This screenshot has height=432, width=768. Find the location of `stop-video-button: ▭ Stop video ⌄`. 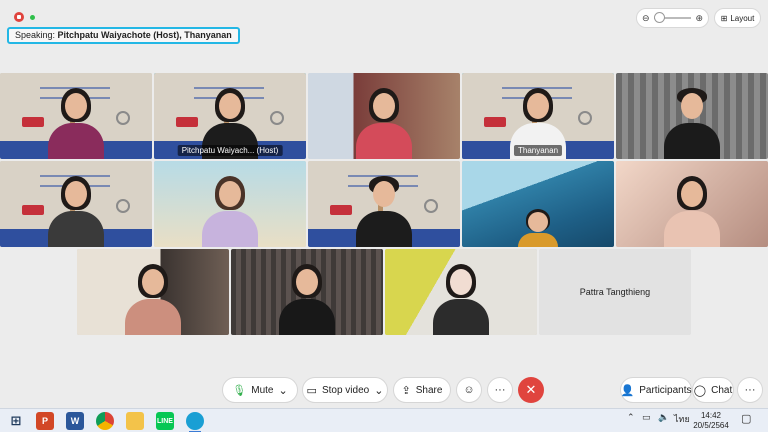

stop-video-button: ▭ Stop video ⌄ is located at coordinates (345, 390).